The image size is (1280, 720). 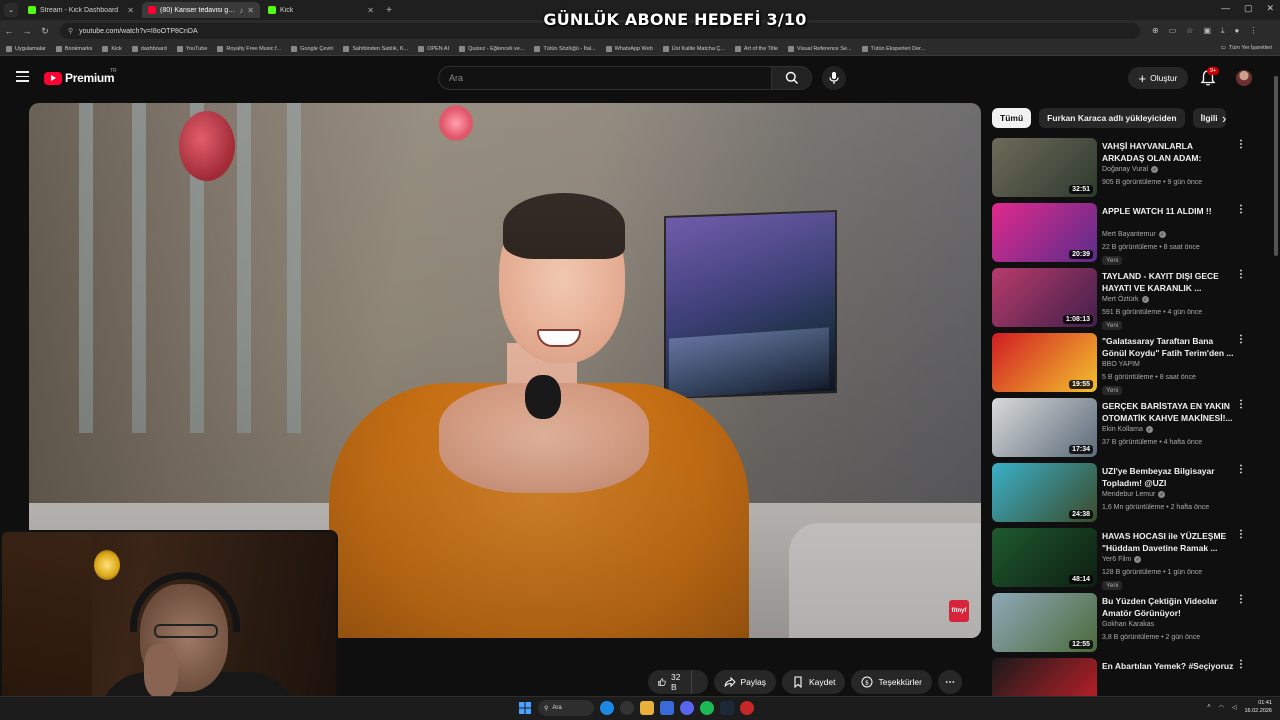 I want to click on page-scrollbar, so click(x=1276, y=376).